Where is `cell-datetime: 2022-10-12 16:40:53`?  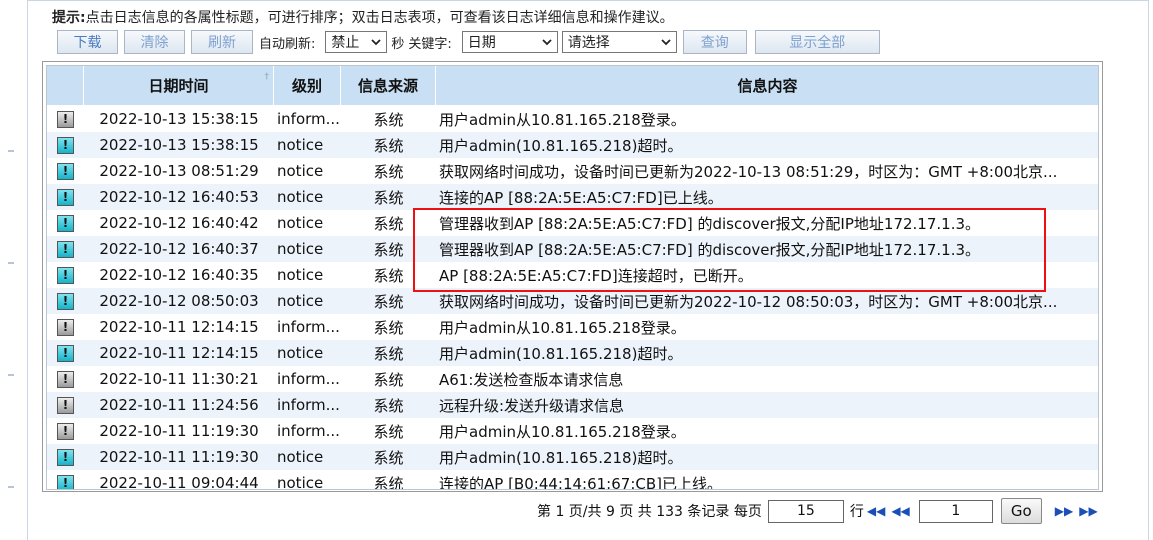 cell-datetime: 2022-10-12 16:40:53 is located at coordinates (179, 197).